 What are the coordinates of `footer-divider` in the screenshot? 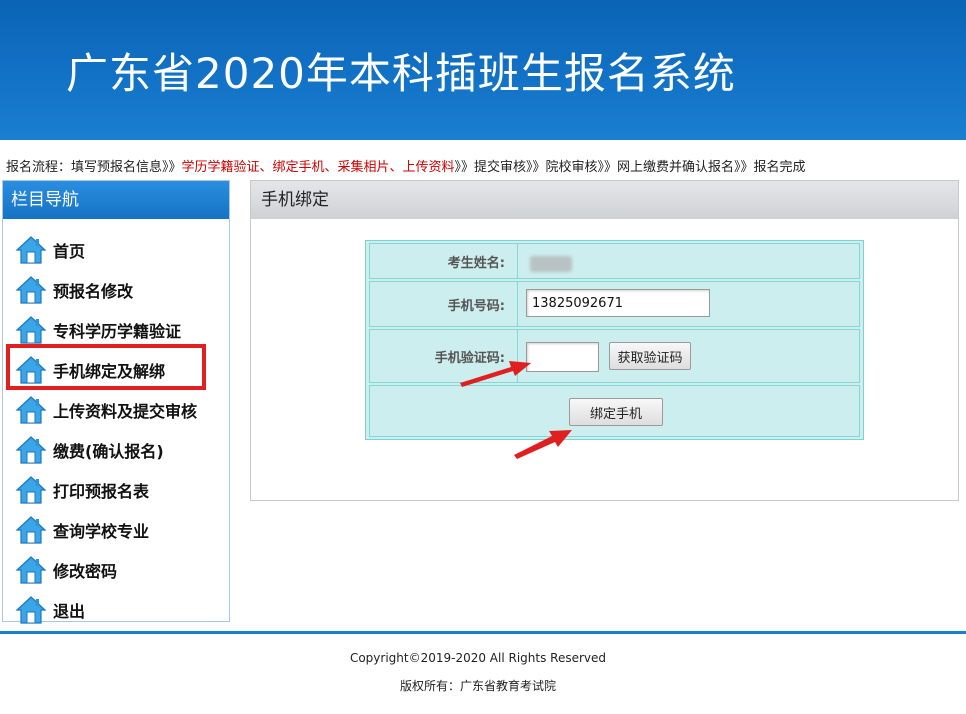 It's located at (483, 632).